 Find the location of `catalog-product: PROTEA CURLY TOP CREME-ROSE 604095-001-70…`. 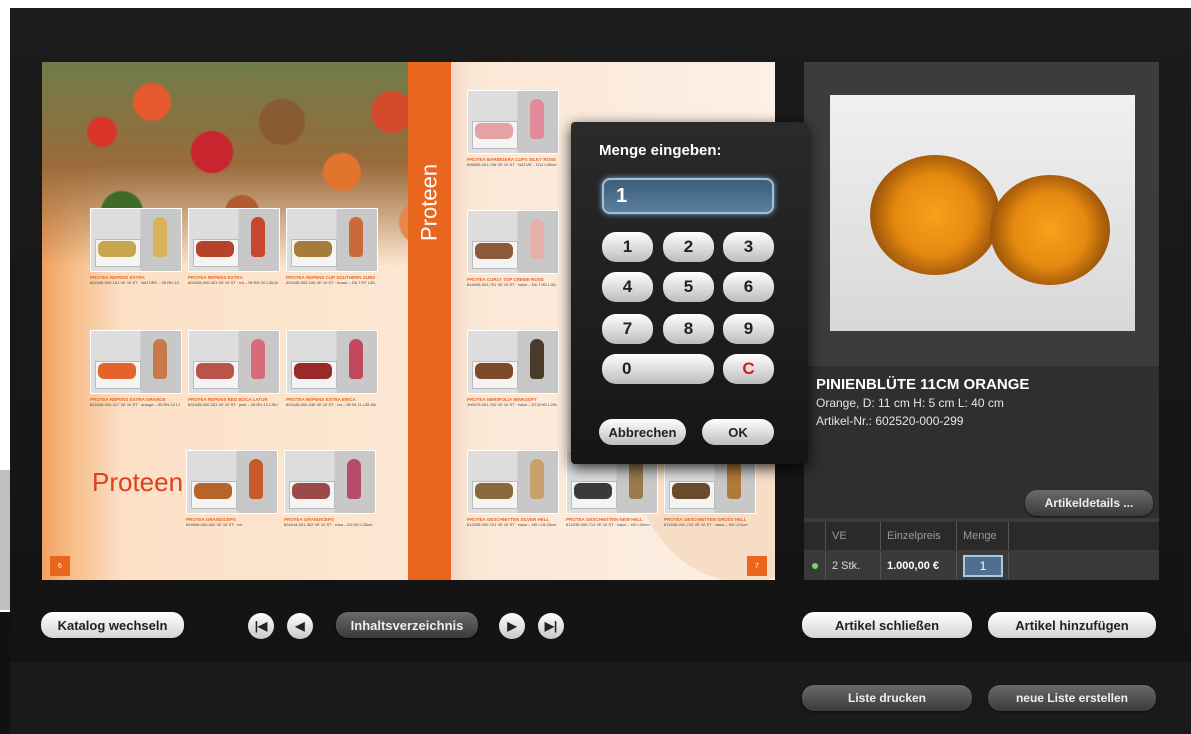

catalog-product: PROTEA CURLY TOP CREME-ROSE 604095-001-70… is located at coordinates (513, 248).